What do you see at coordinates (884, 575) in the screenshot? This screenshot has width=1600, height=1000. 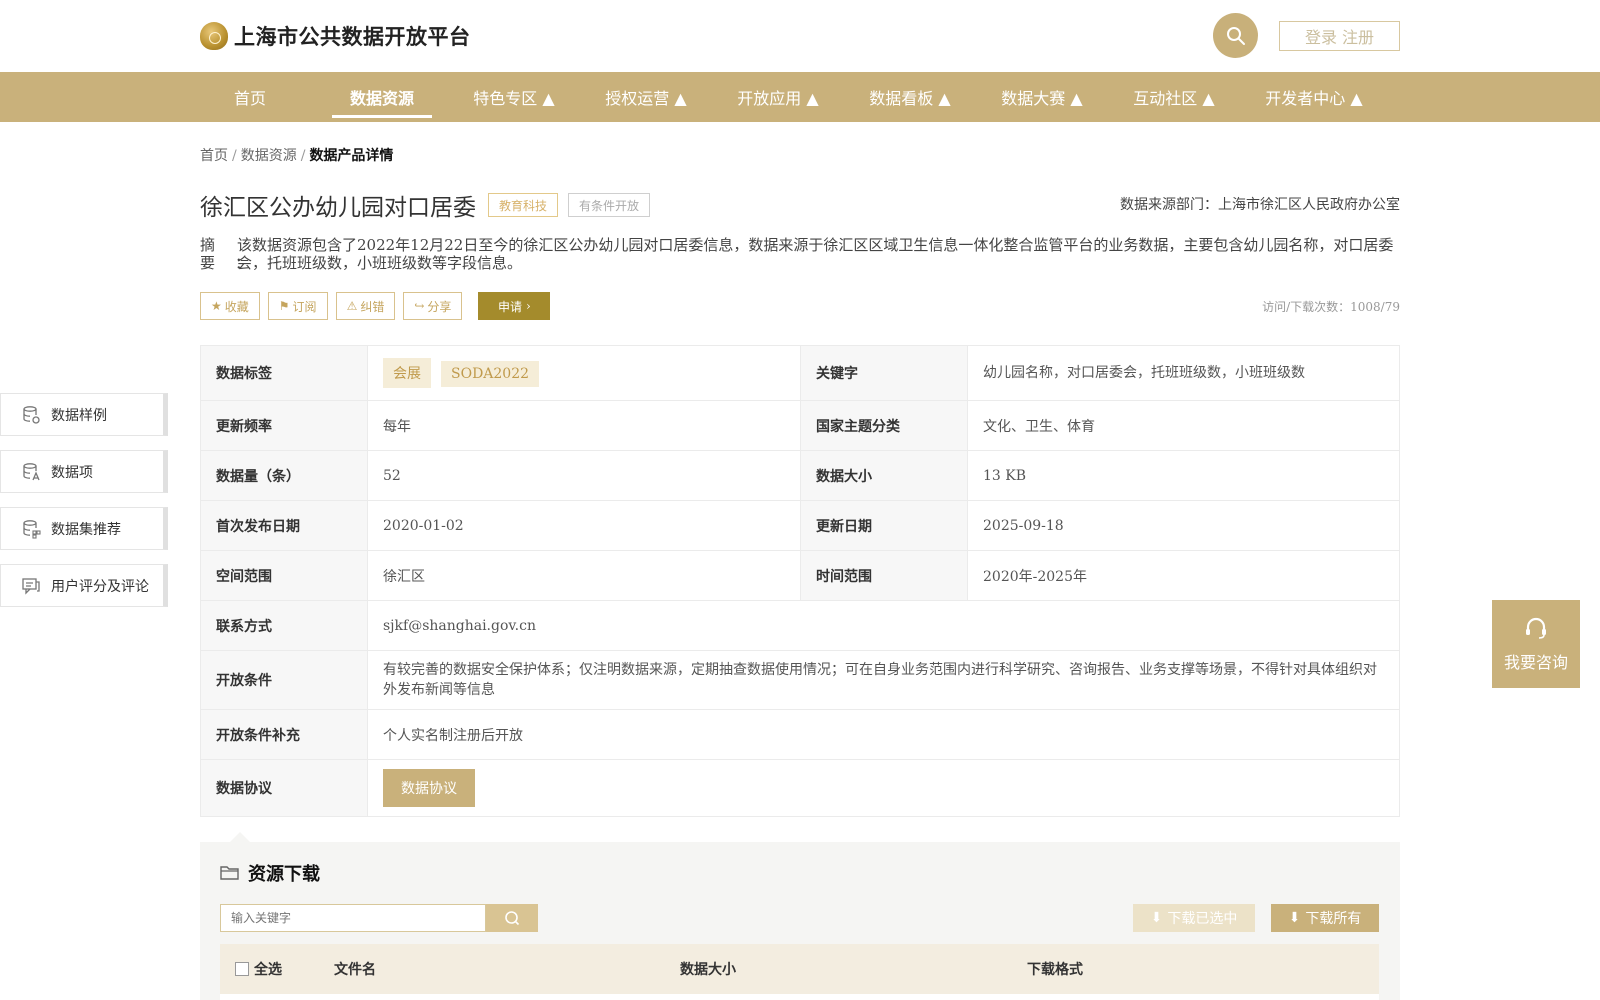 I see `time-label: 时间范围` at bounding box center [884, 575].